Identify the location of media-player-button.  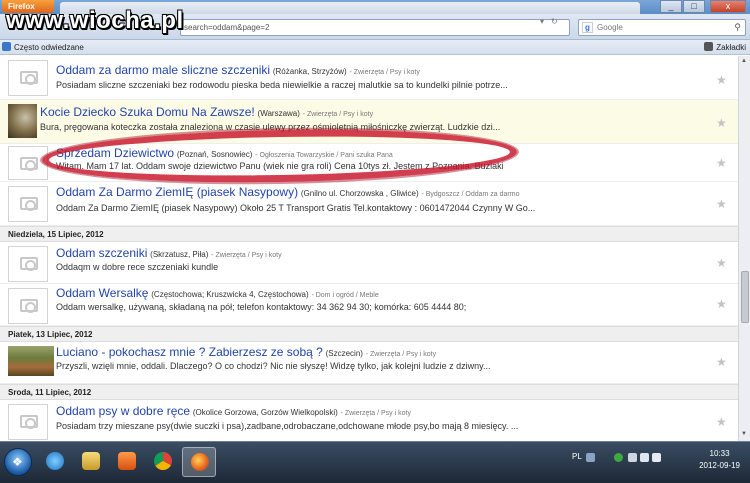
(127, 462).